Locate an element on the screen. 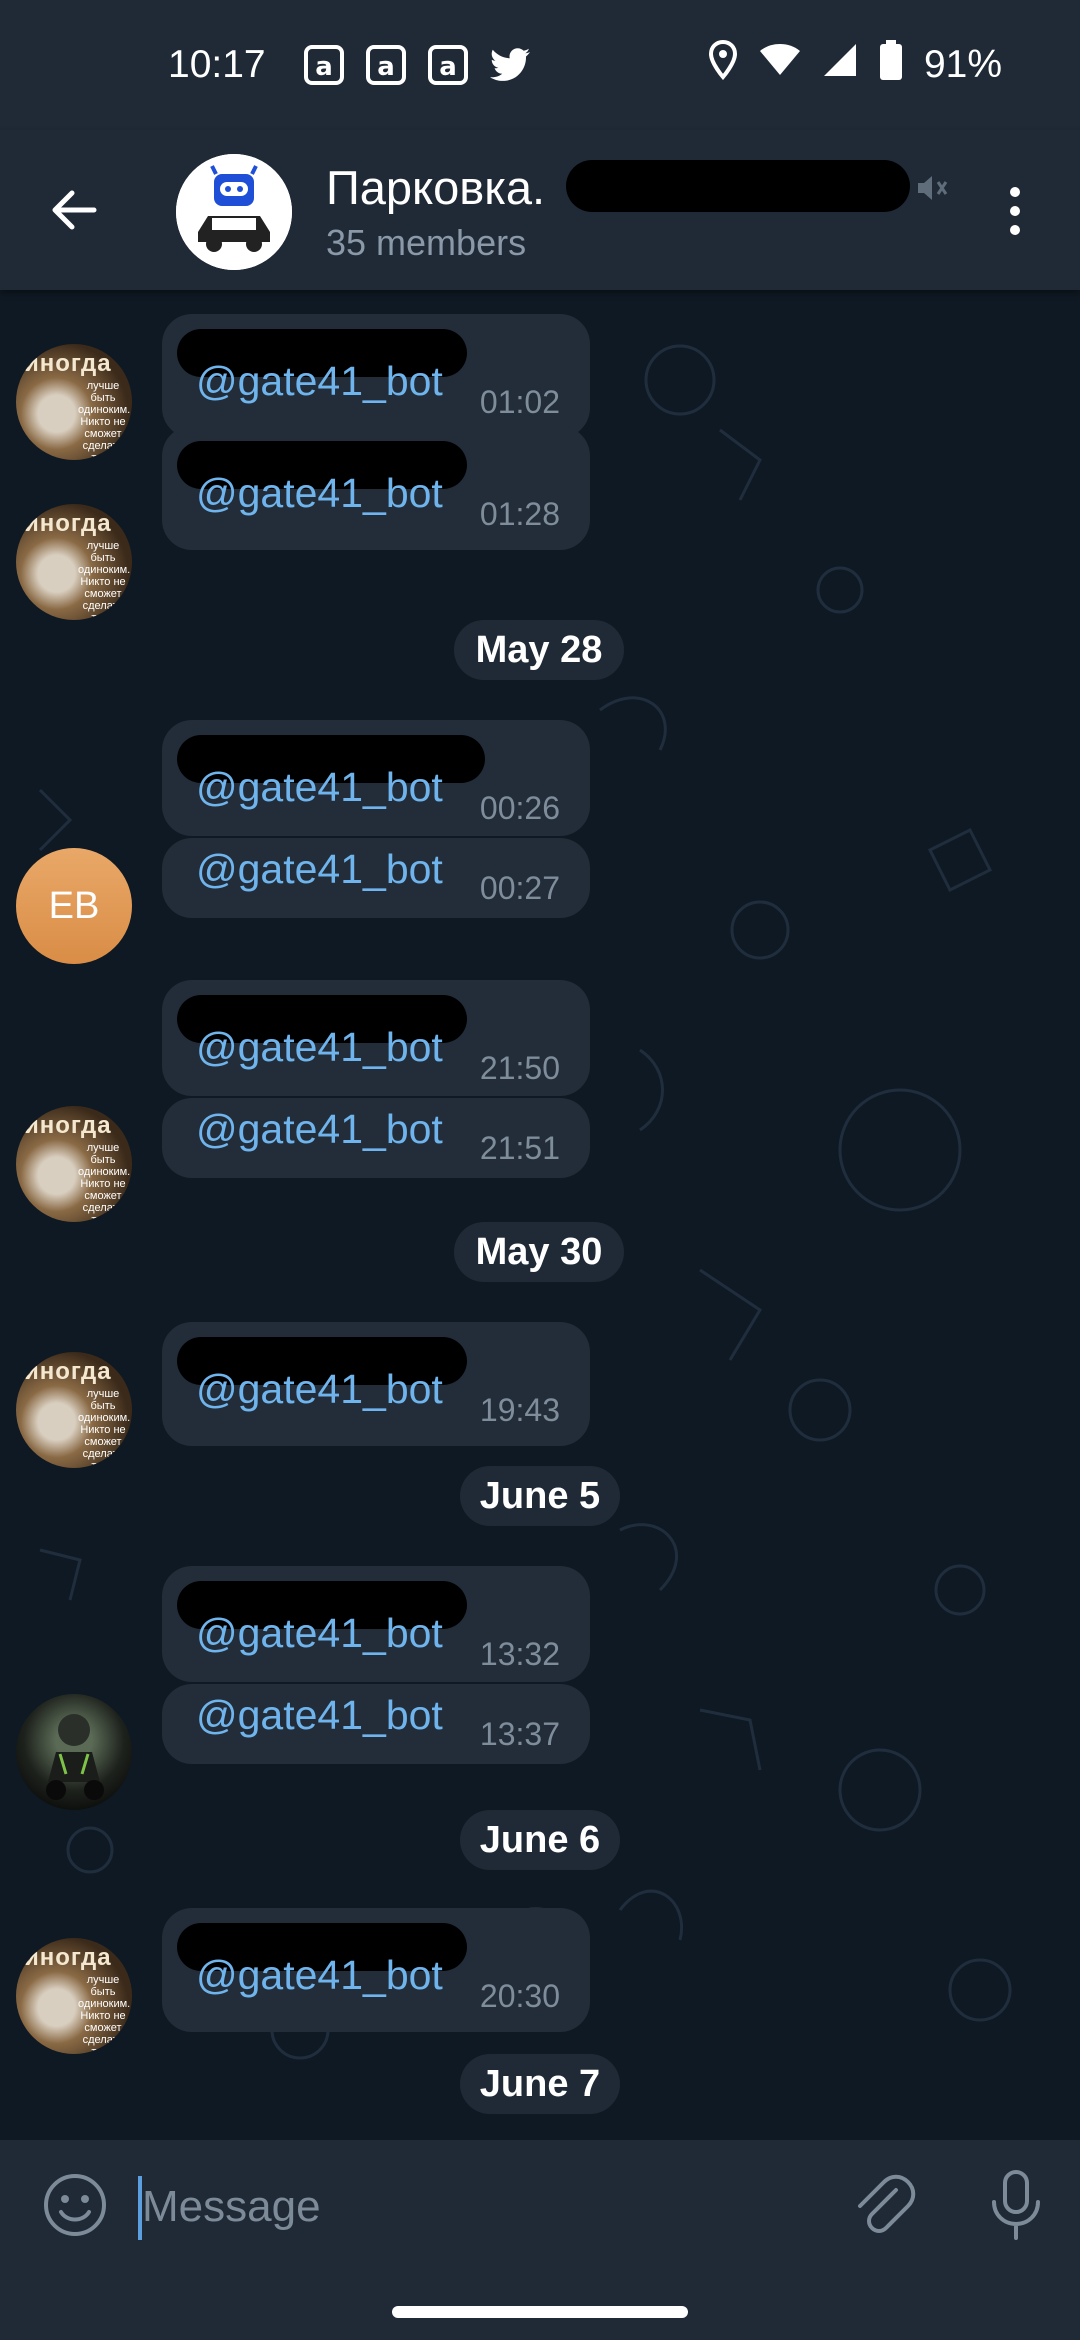 The image size is (1080, 2340). message-time: 21:51 is located at coordinates (519, 1148).